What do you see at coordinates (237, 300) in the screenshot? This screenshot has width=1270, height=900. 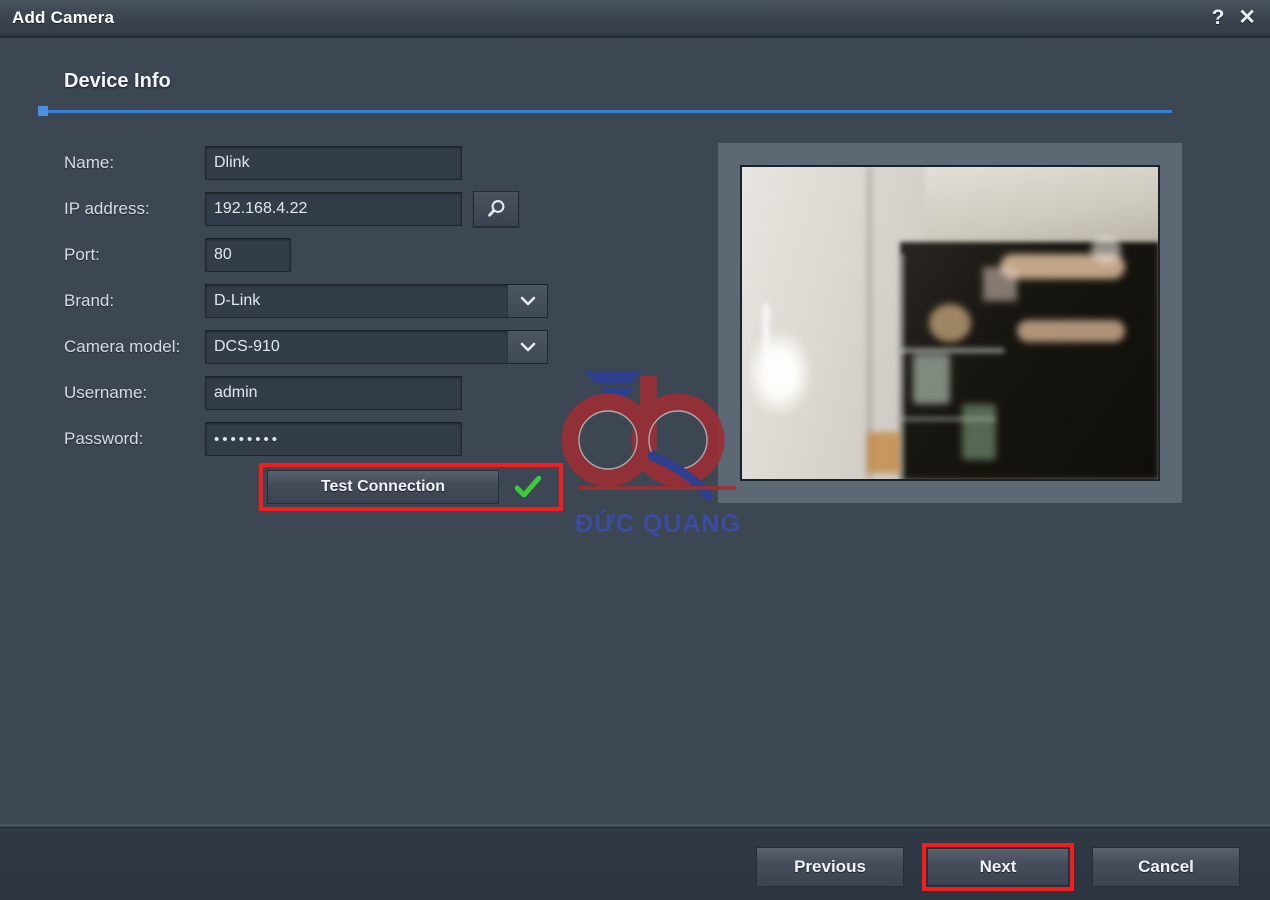 I see `brand-select-value: D-Link` at bounding box center [237, 300].